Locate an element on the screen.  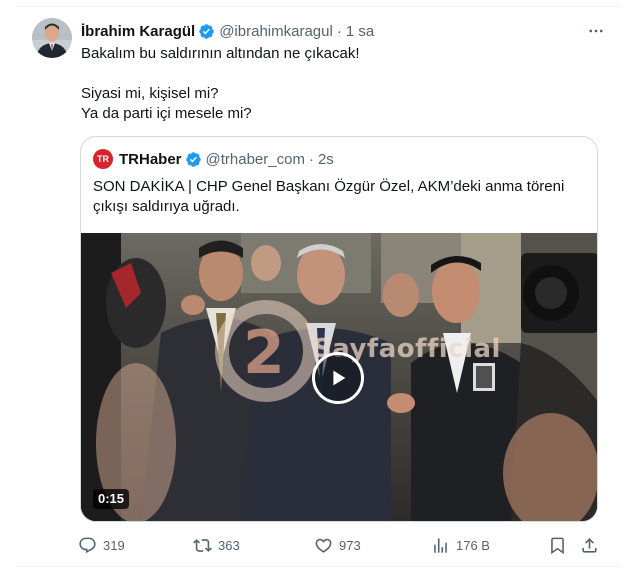
quoted-tweet-header: TR TRHaber @trhaber_com · 2s is located at coordinates (213, 159).